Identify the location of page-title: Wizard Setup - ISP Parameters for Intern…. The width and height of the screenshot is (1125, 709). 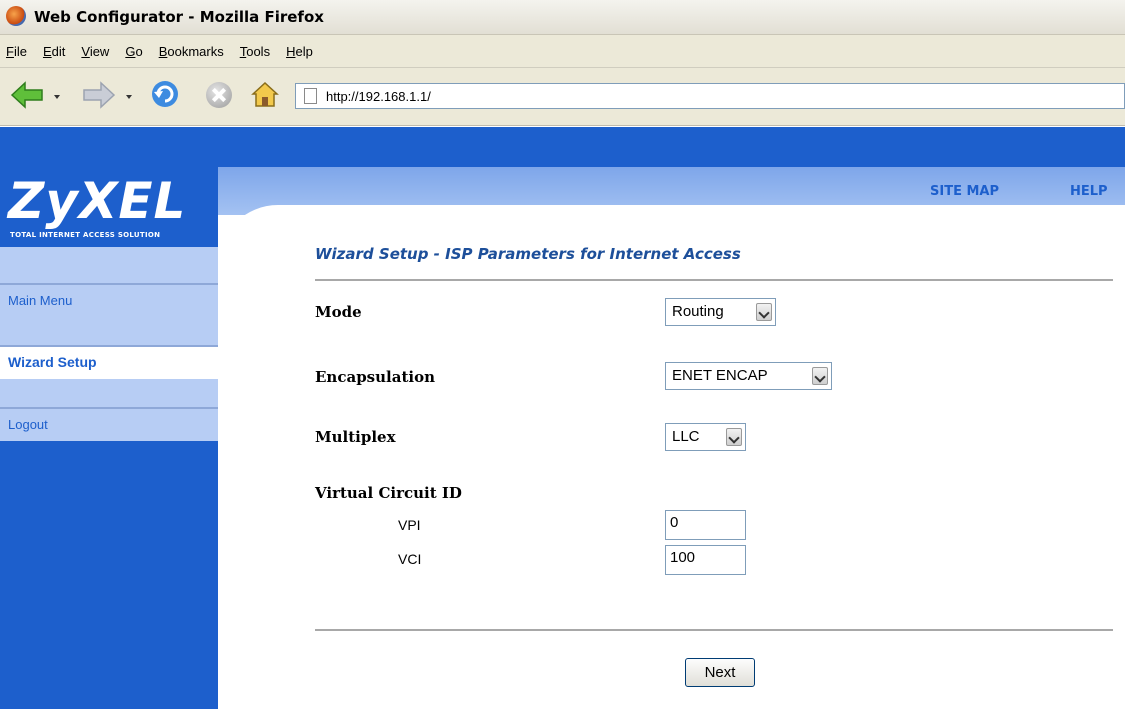
(528, 254).